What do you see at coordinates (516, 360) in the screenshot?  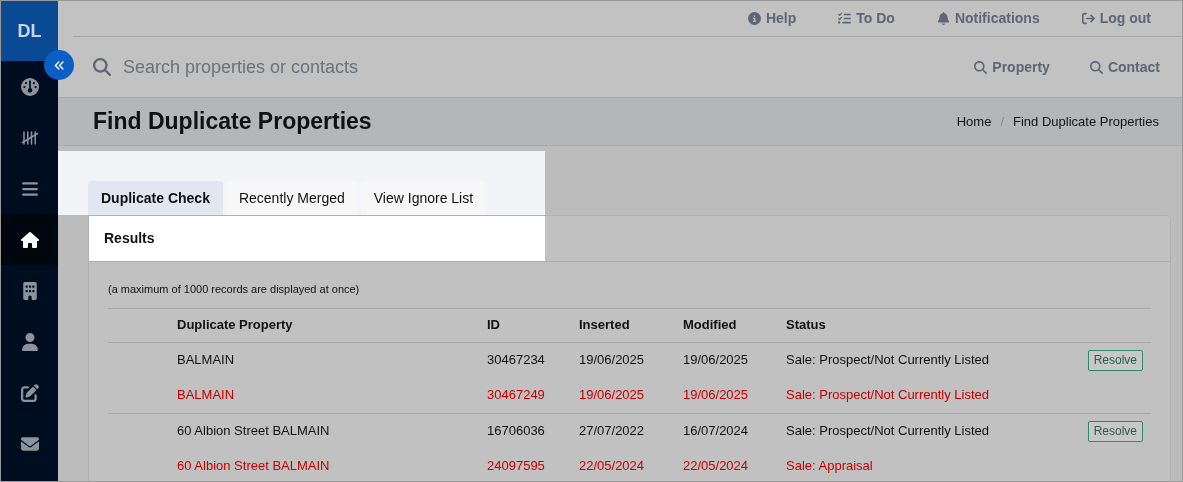 I see `table-cell-text: 30467234` at bounding box center [516, 360].